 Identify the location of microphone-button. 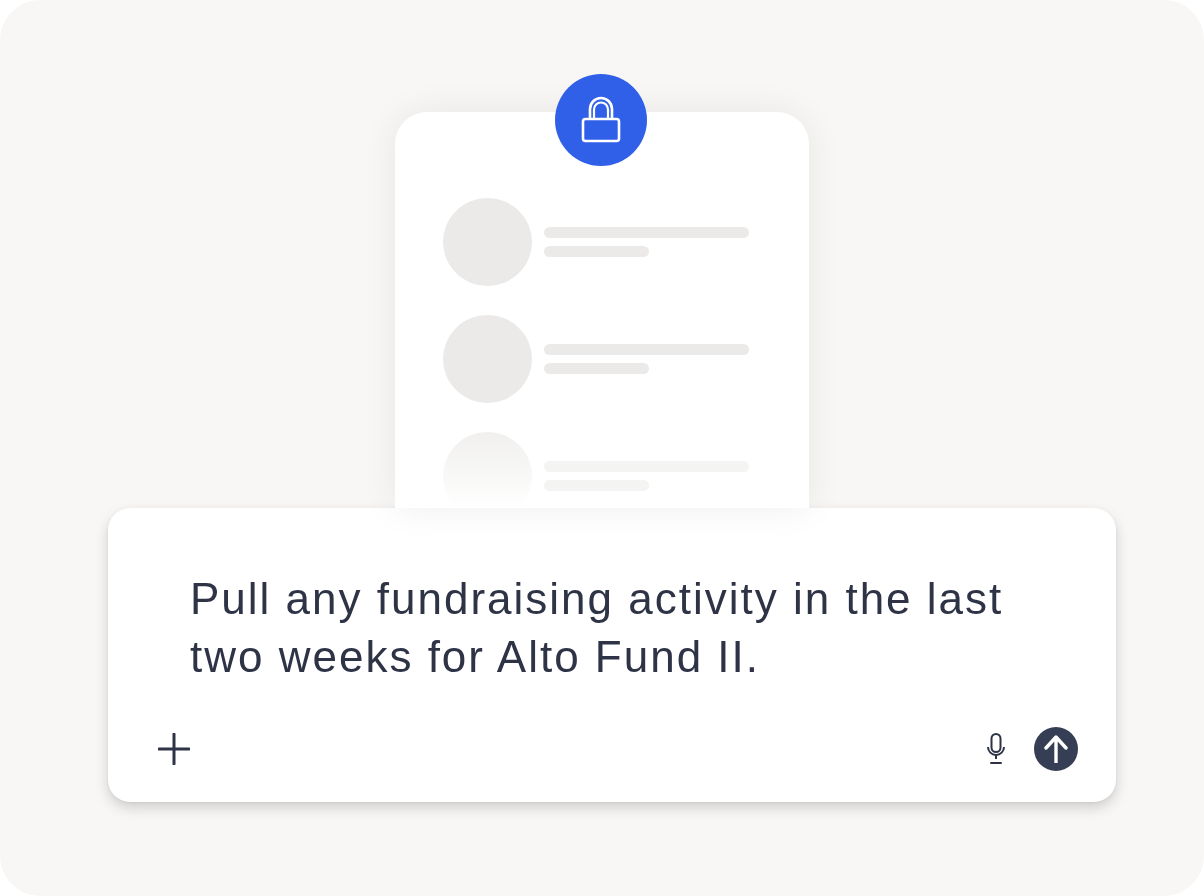
(996, 749).